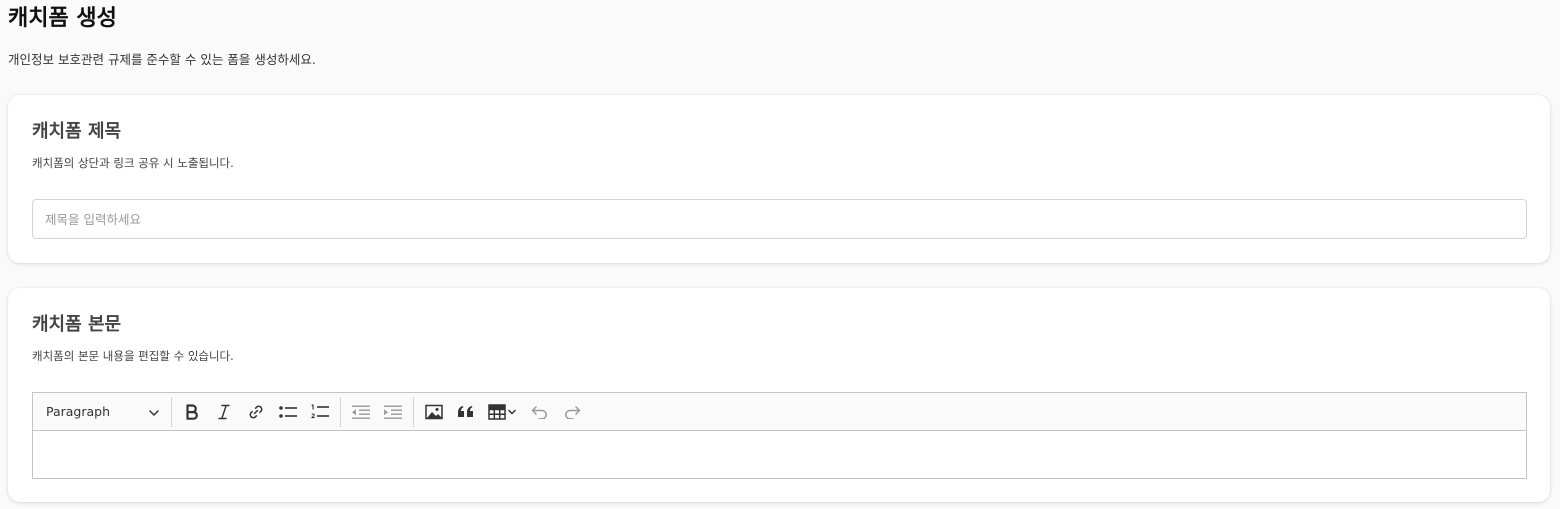 This screenshot has height=509, width=1560. I want to click on outdent-button, so click(361, 412).